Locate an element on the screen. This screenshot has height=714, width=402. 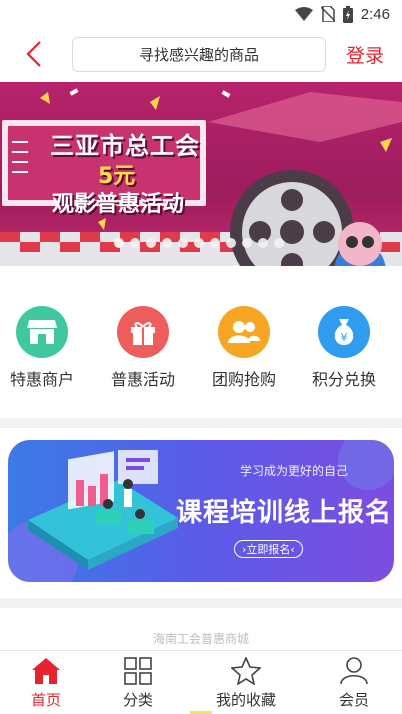
register-now-label: 立即报名 is located at coordinates (268, 549).